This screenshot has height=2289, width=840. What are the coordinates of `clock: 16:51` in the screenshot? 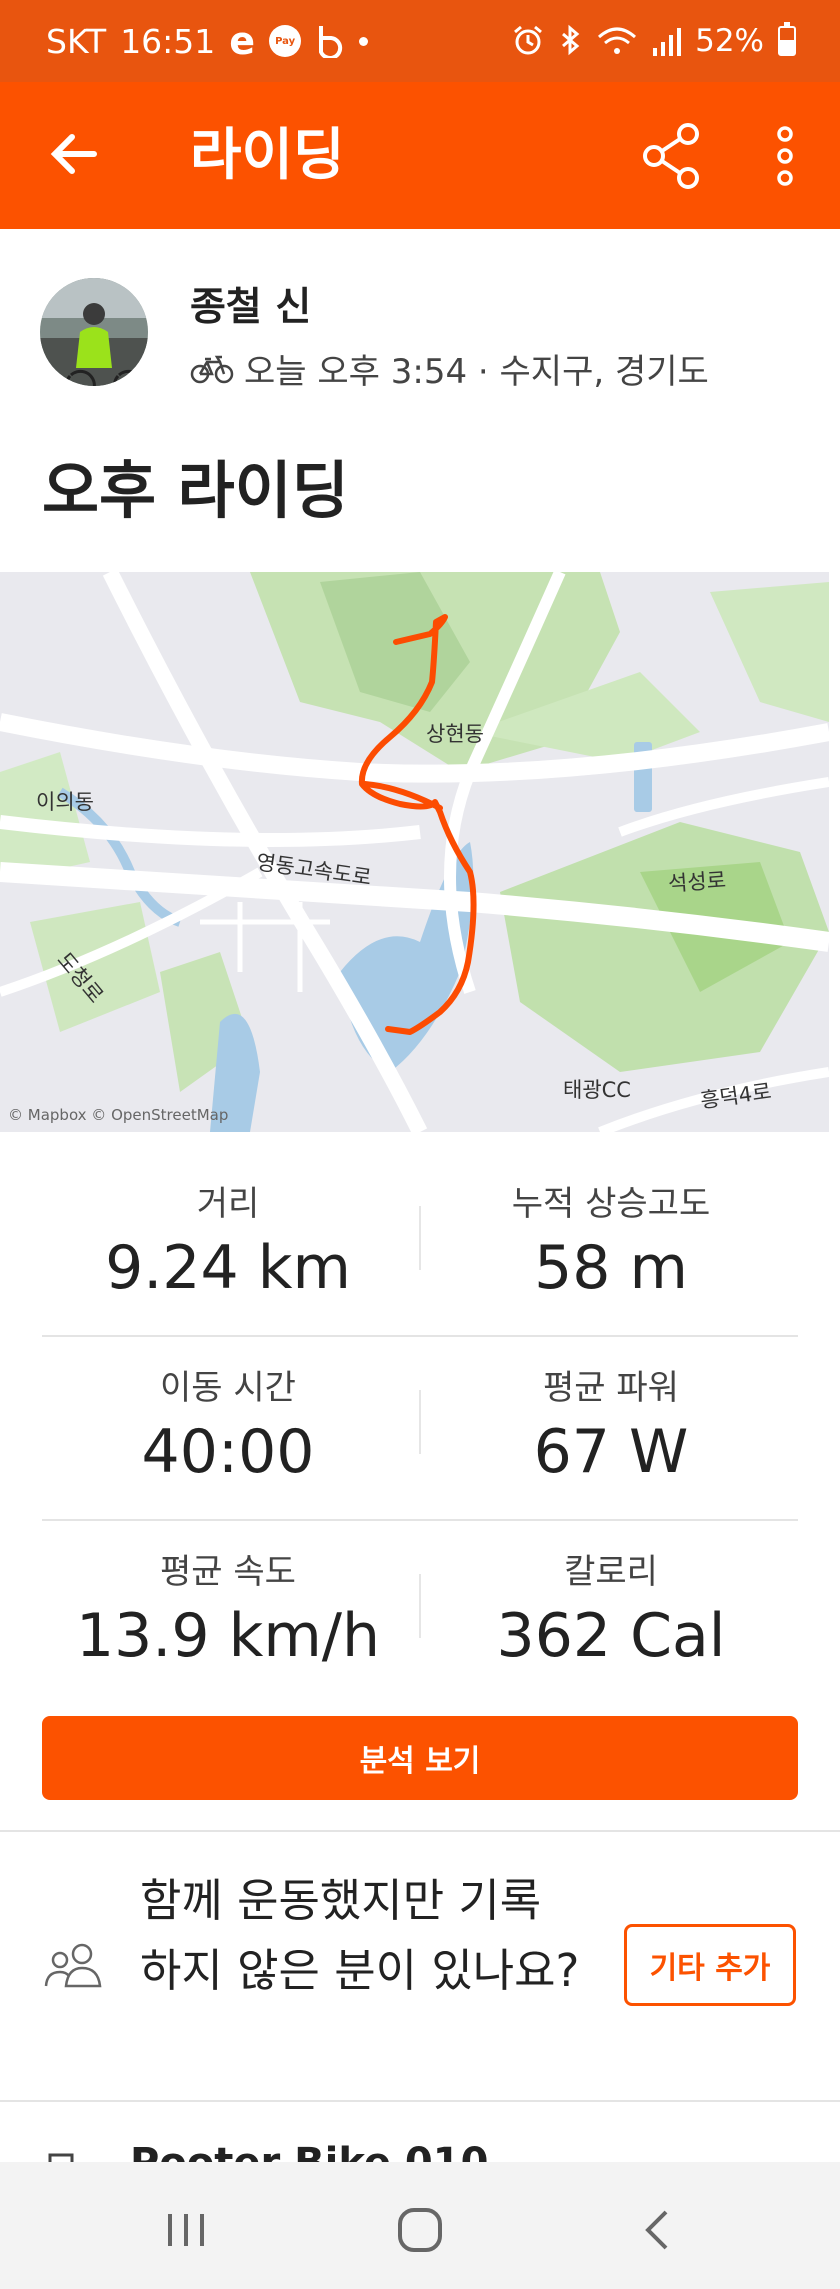 It's located at (168, 41).